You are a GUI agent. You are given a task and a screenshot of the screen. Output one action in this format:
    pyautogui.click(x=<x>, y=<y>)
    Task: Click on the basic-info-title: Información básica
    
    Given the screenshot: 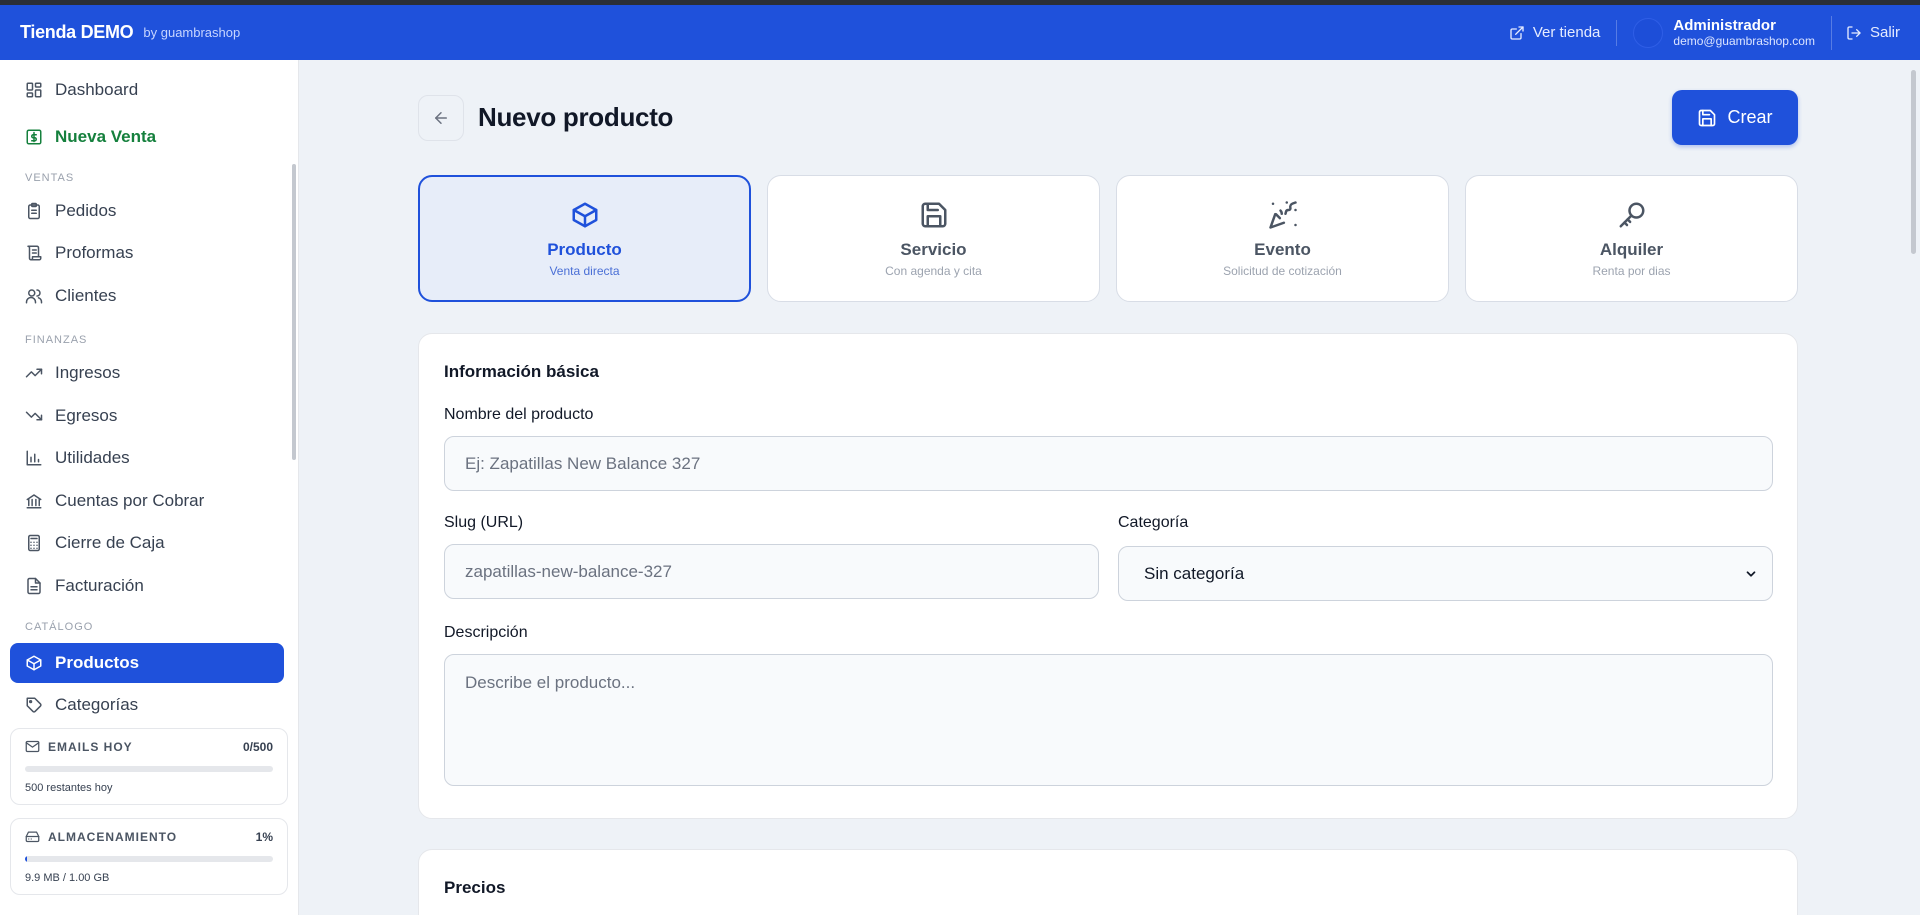 What is the action you would take?
    pyautogui.click(x=521, y=371)
    